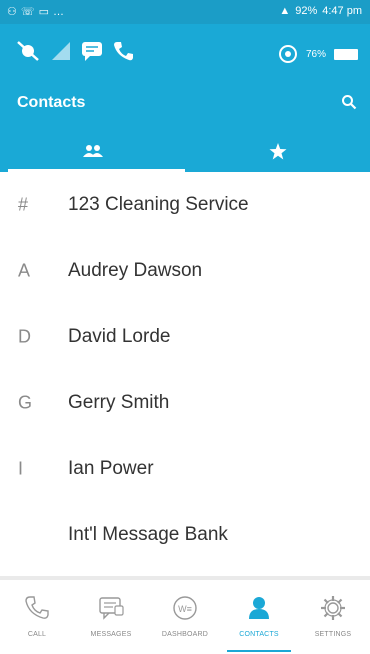  What do you see at coordinates (44, 12) in the screenshot?
I see `message-notification-icon: ▭` at bounding box center [44, 12].